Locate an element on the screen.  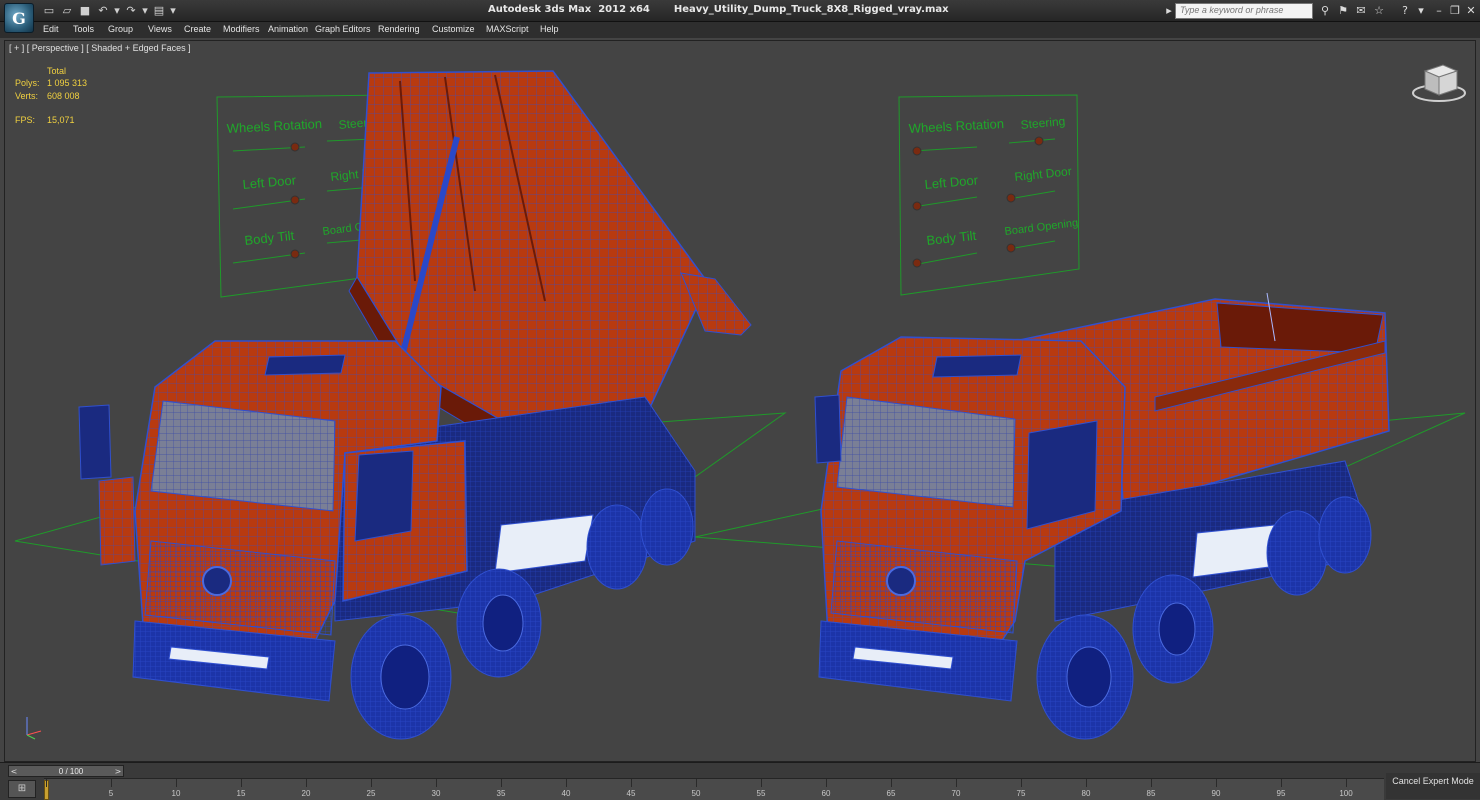
wheels-rotation-label-left: Wheels Rotation is located at coordinates (274, 126).